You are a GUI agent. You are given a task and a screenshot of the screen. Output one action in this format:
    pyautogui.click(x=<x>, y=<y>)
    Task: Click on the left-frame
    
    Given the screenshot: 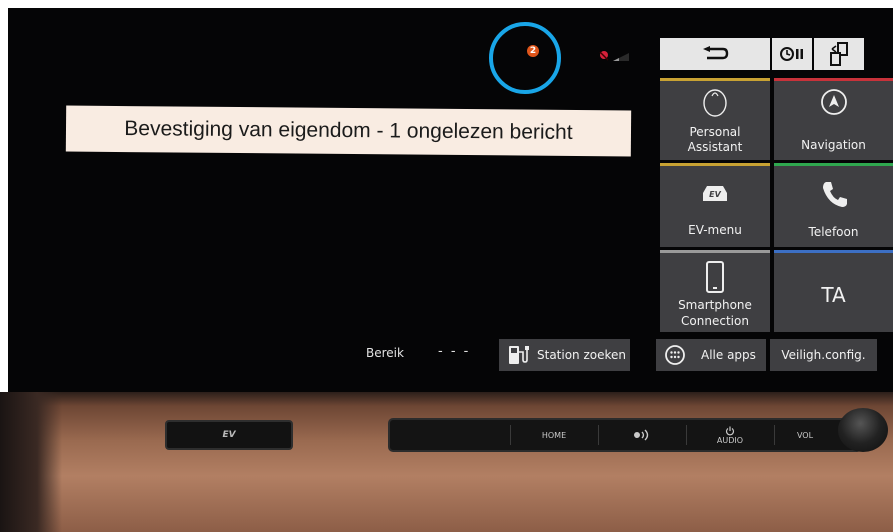 What is the action you would take?
    pyautogui.click(x=4, y=196)
    